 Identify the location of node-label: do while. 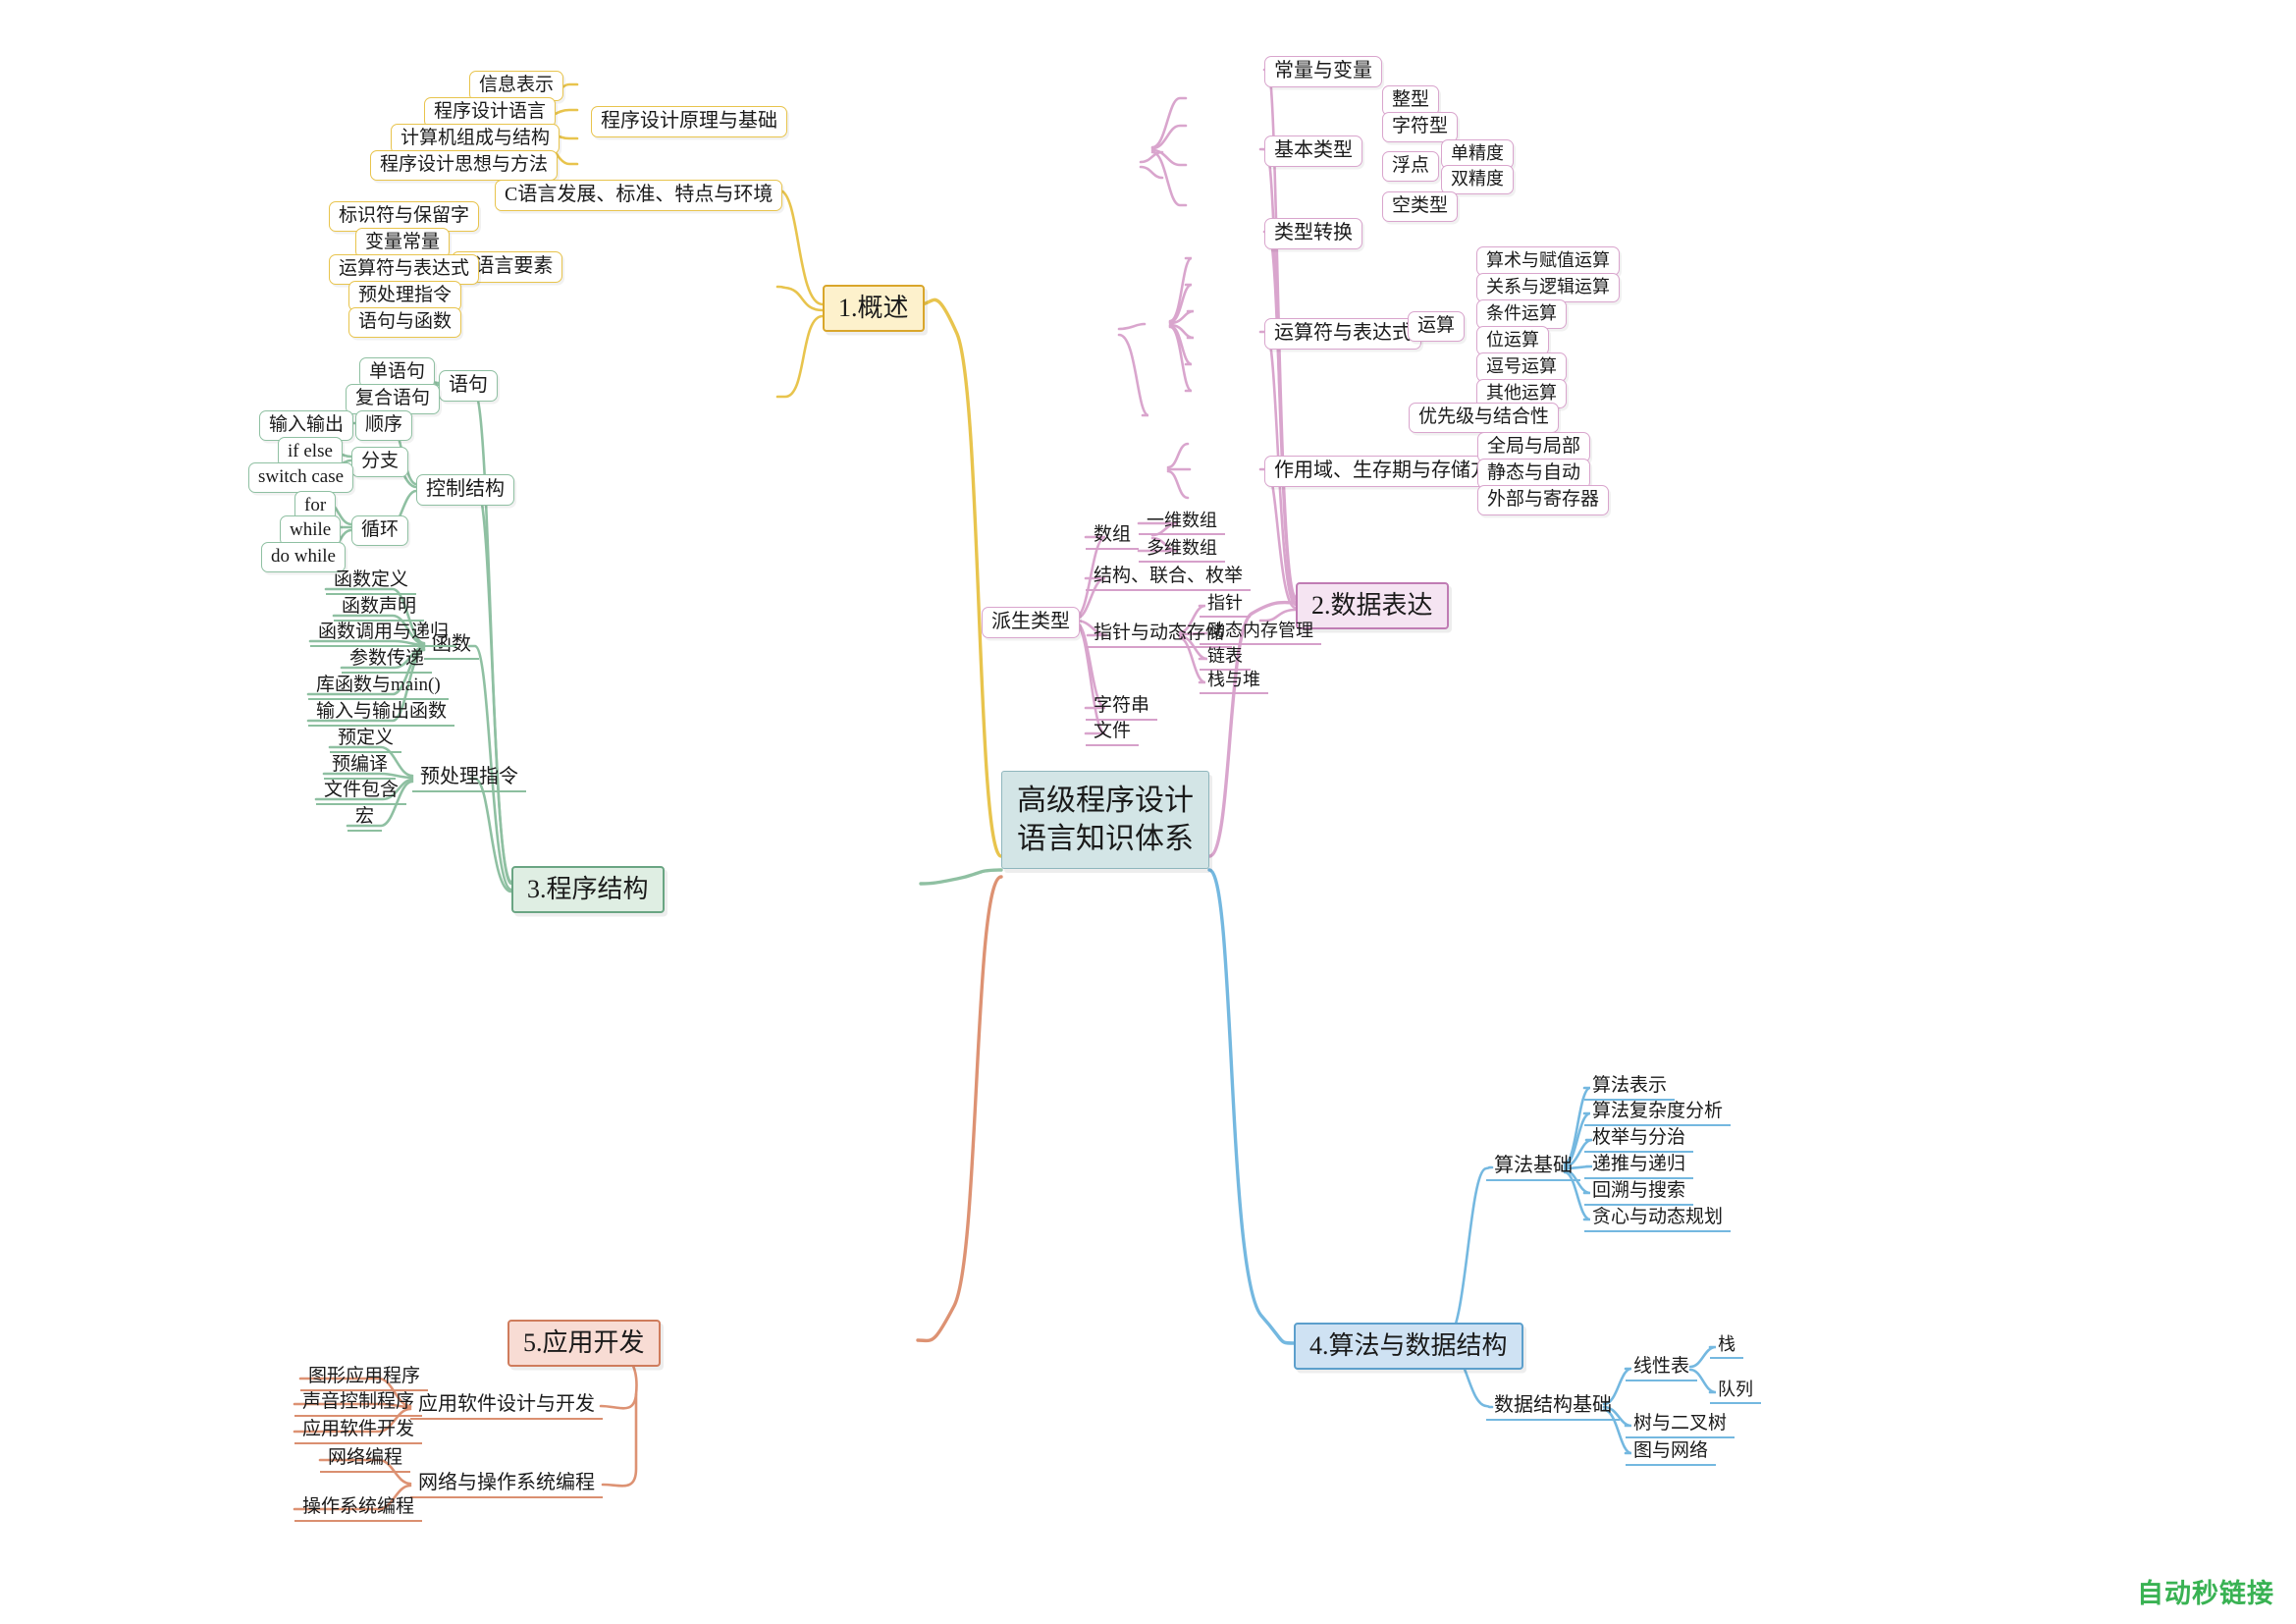
(303, 556).